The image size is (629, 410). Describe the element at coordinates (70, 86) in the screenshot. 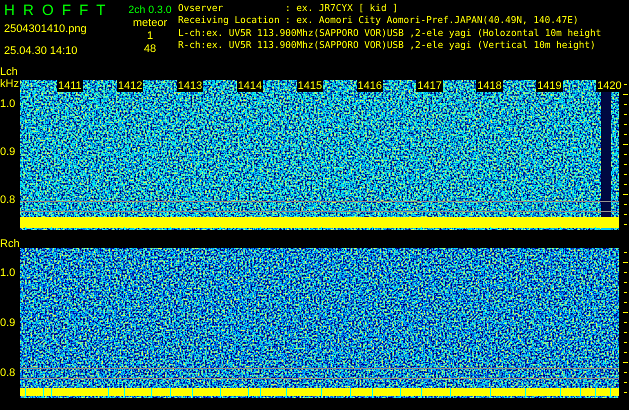

I see `time-label: 1411` at that location.